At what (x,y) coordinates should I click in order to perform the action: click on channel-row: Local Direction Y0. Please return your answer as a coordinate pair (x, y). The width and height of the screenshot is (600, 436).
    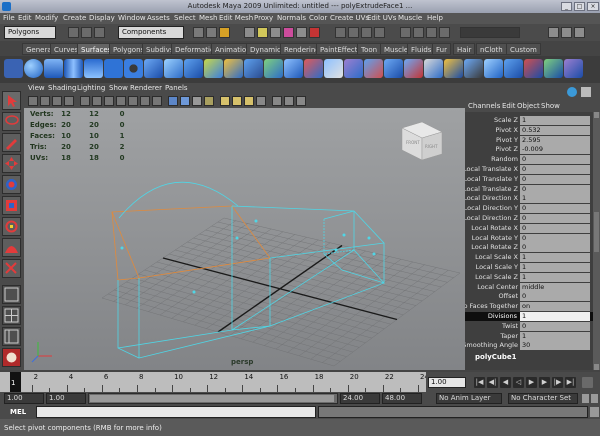
    Looking at the image, I should click on (529, 209).